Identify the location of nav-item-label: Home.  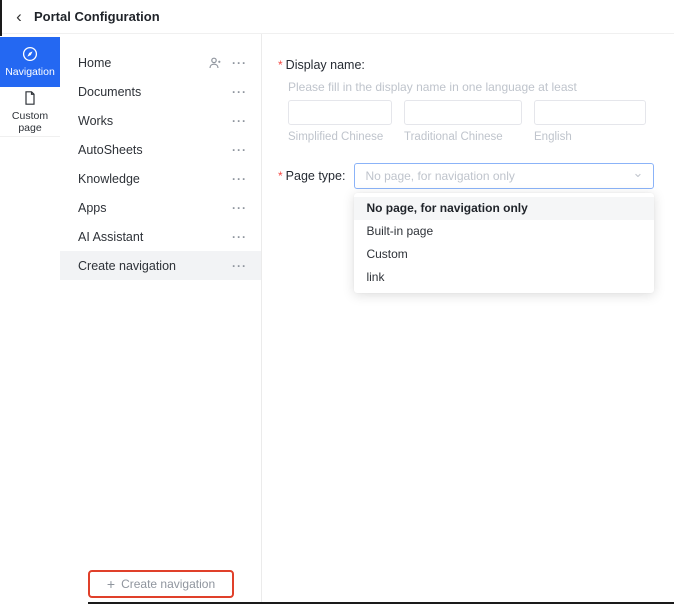
(95, 62).